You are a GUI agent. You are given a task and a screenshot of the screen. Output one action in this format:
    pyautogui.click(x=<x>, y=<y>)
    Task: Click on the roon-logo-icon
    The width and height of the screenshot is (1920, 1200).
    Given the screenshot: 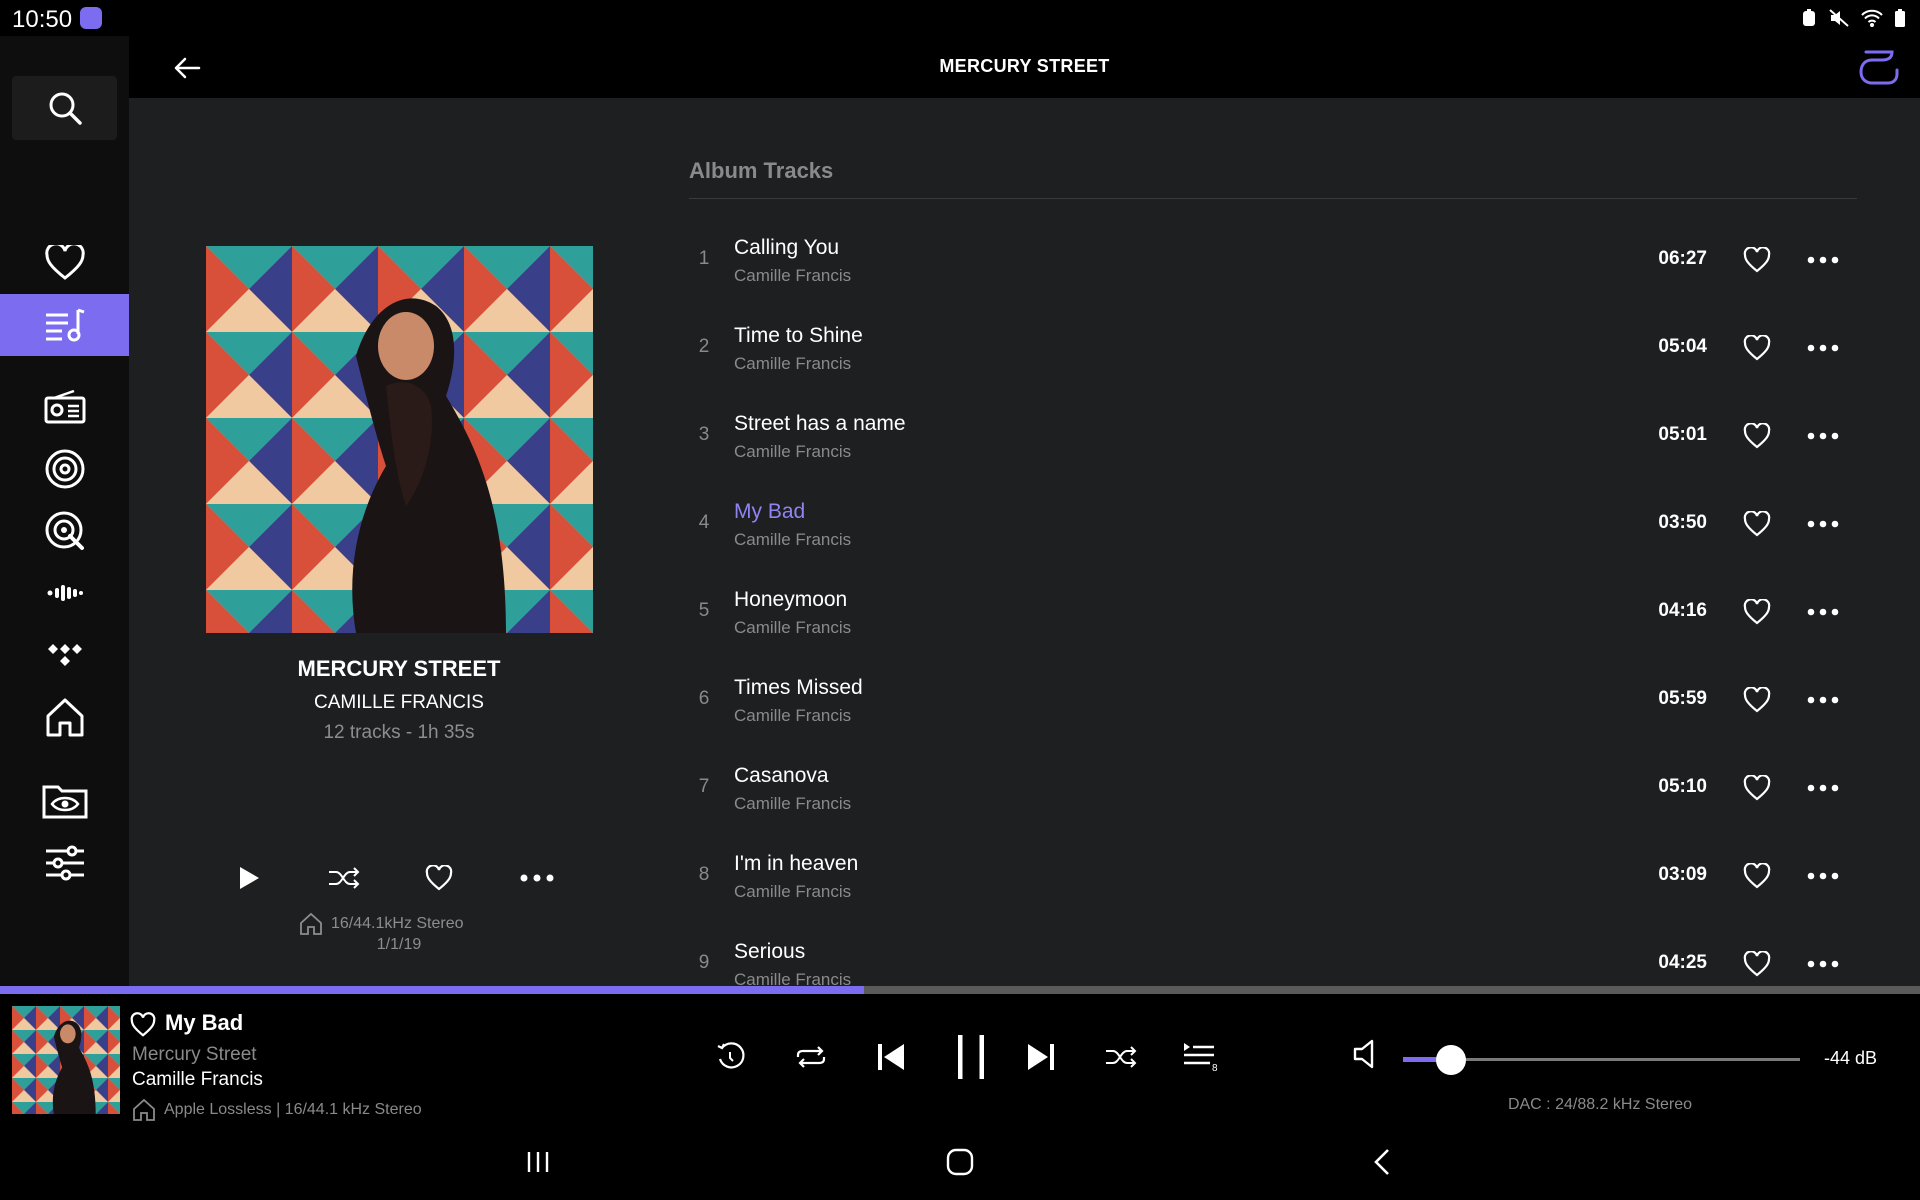 What is the action you would take?
    pyautogui.click(x=1879, y=67)
    